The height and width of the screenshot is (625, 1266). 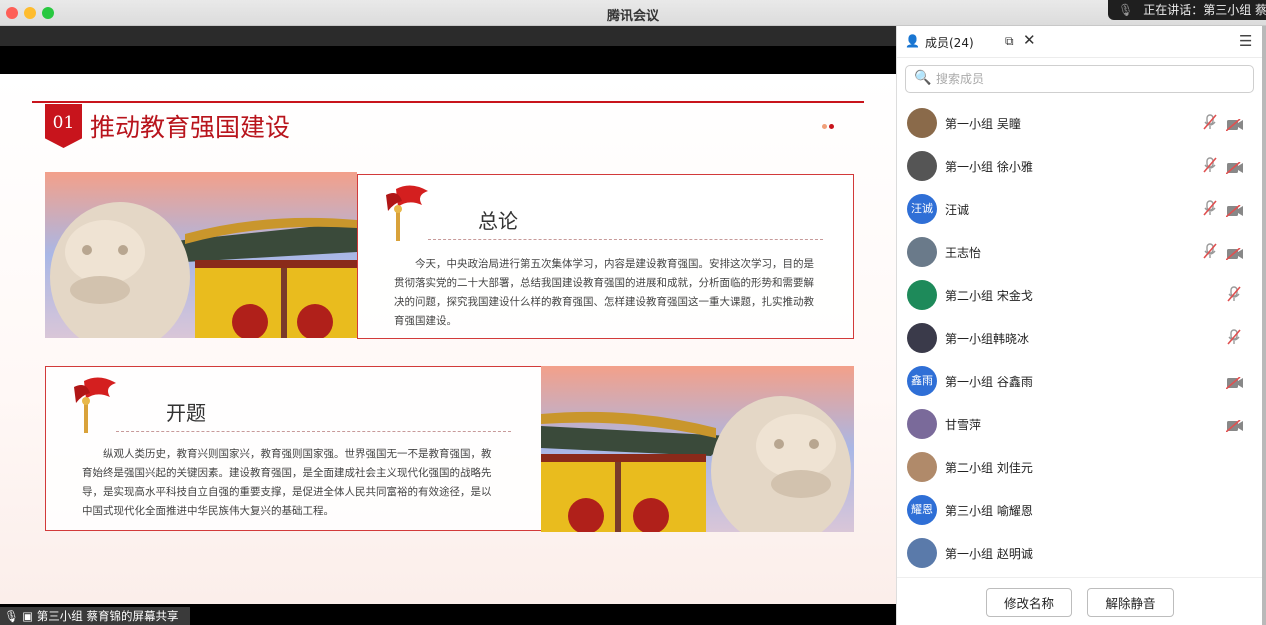 What do you see at coordinates (63, 126) in the screenshot?
I see `slide-number-badge: 01` at bounding box center [63, 126].